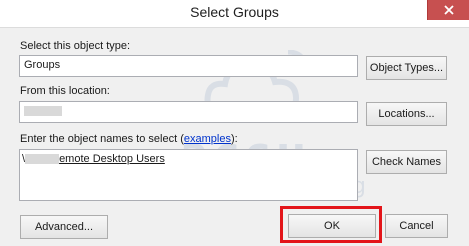 Image resolution: width=469 pixels, height=246 pixels. Describe the element at coordinates (188, 66) in the screenshot. I see `object-type-field: Groups` at that location.